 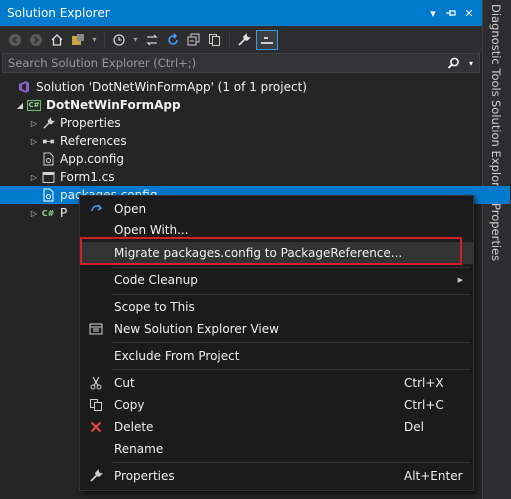 I want to click on menu-item-properties: Properties Alt+Enter, so click(x=276, y=476).